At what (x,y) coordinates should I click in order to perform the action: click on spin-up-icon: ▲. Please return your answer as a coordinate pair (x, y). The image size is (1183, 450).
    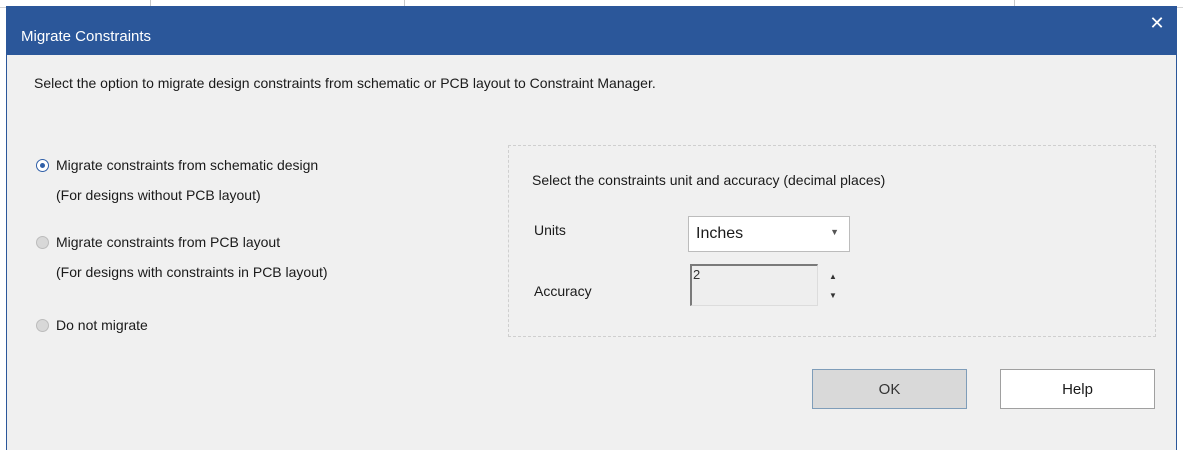
    Looking at the image, I should click on (833, 277).